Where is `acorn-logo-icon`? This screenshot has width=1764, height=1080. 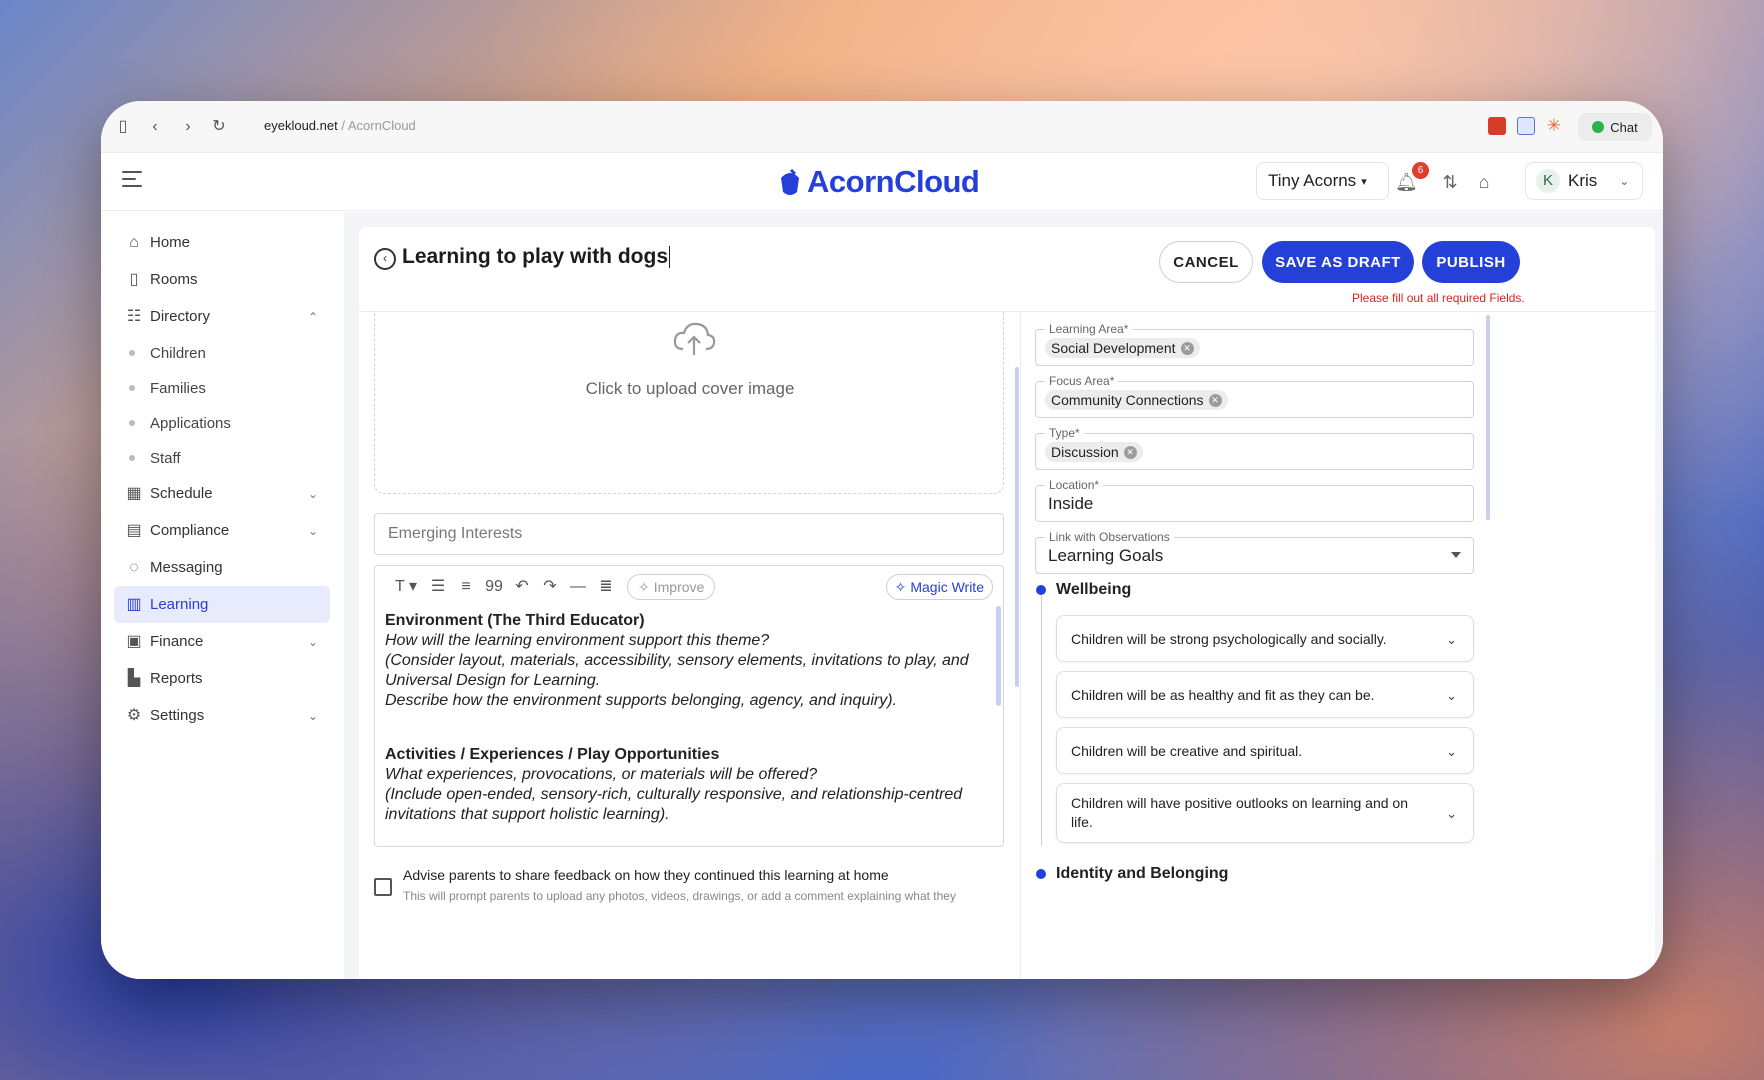 acorn-logo-icon is located at coordinates (790, 181).